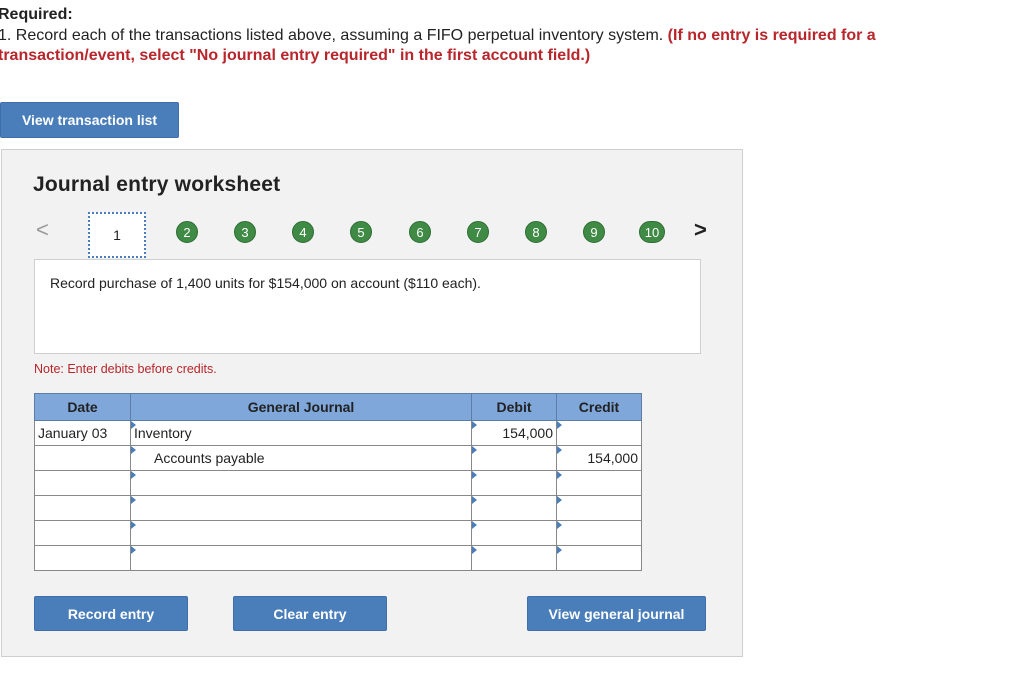  I want to click on date-header: Date, so click(82, 407).